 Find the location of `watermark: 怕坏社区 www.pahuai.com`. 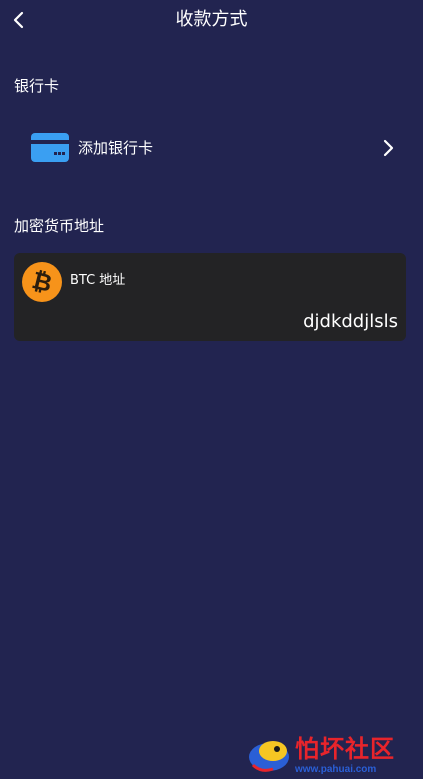

watermark: 怕坏社区 www.pahuai.com is located at coordinates (331, 756).